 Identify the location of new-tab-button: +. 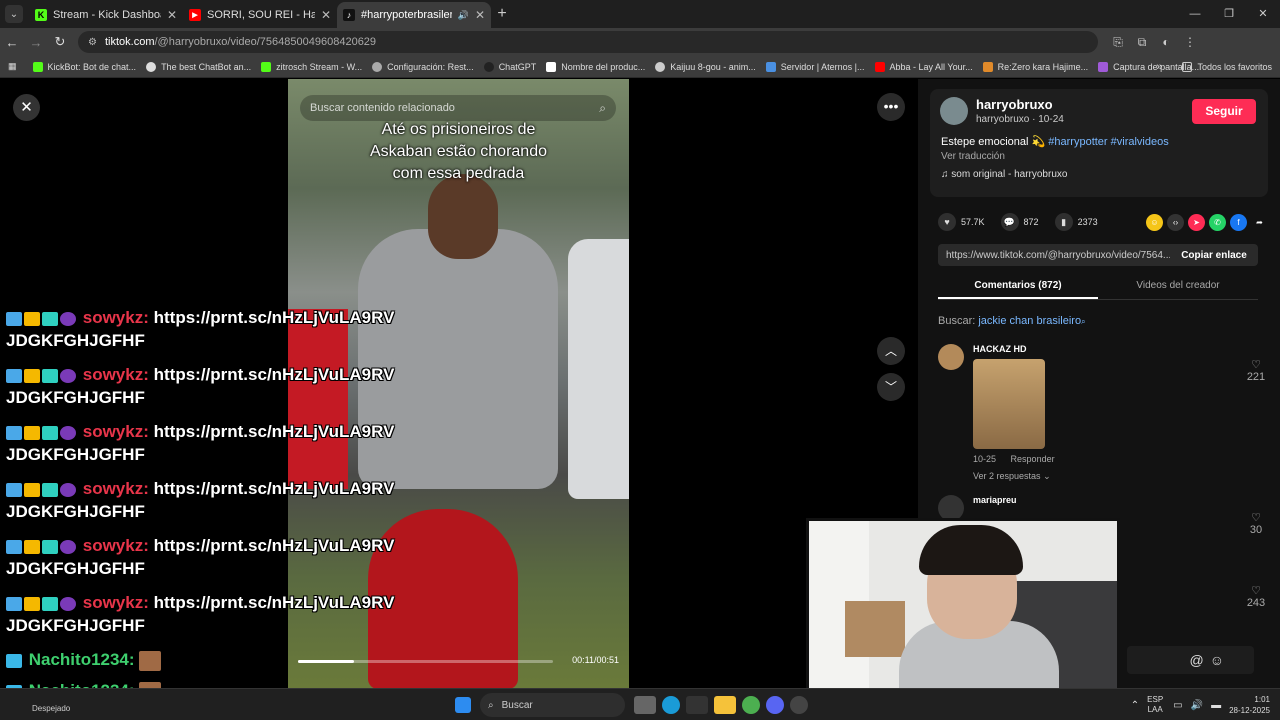
(502, 14).